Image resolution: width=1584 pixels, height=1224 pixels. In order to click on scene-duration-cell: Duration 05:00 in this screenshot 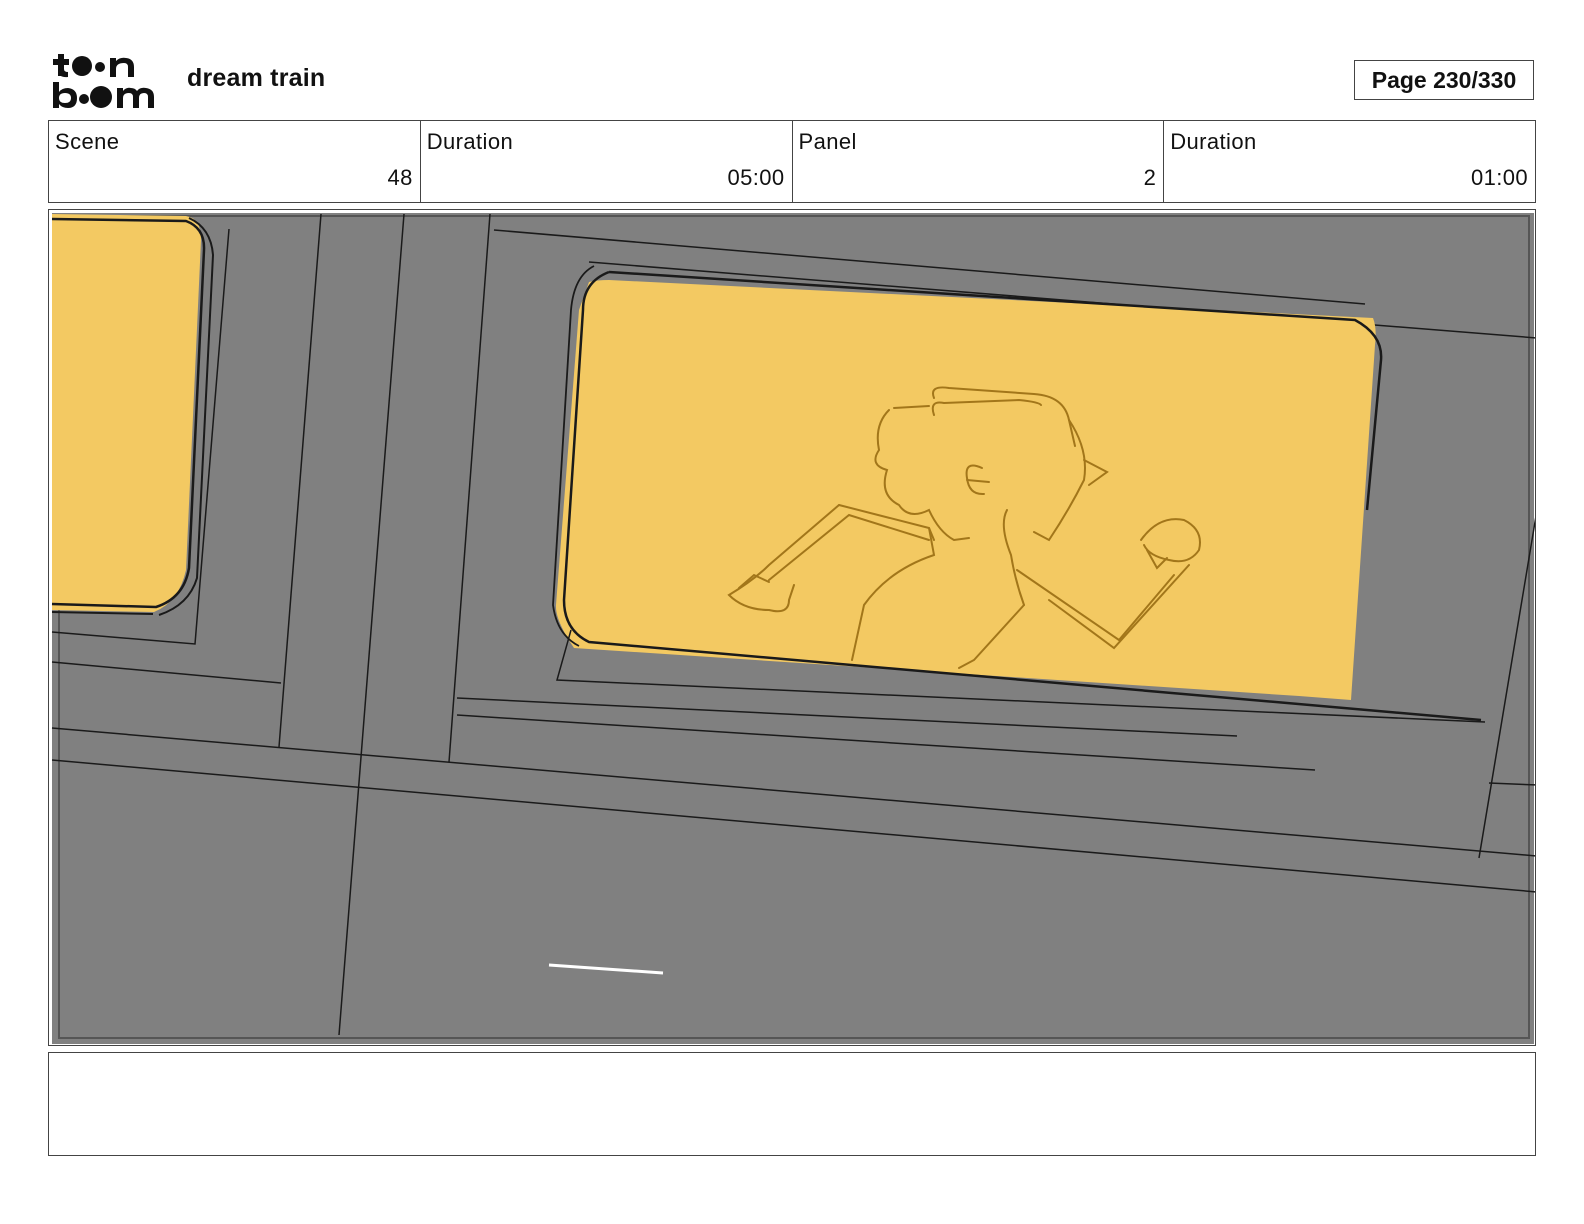, I will do `click(607, 161)`.